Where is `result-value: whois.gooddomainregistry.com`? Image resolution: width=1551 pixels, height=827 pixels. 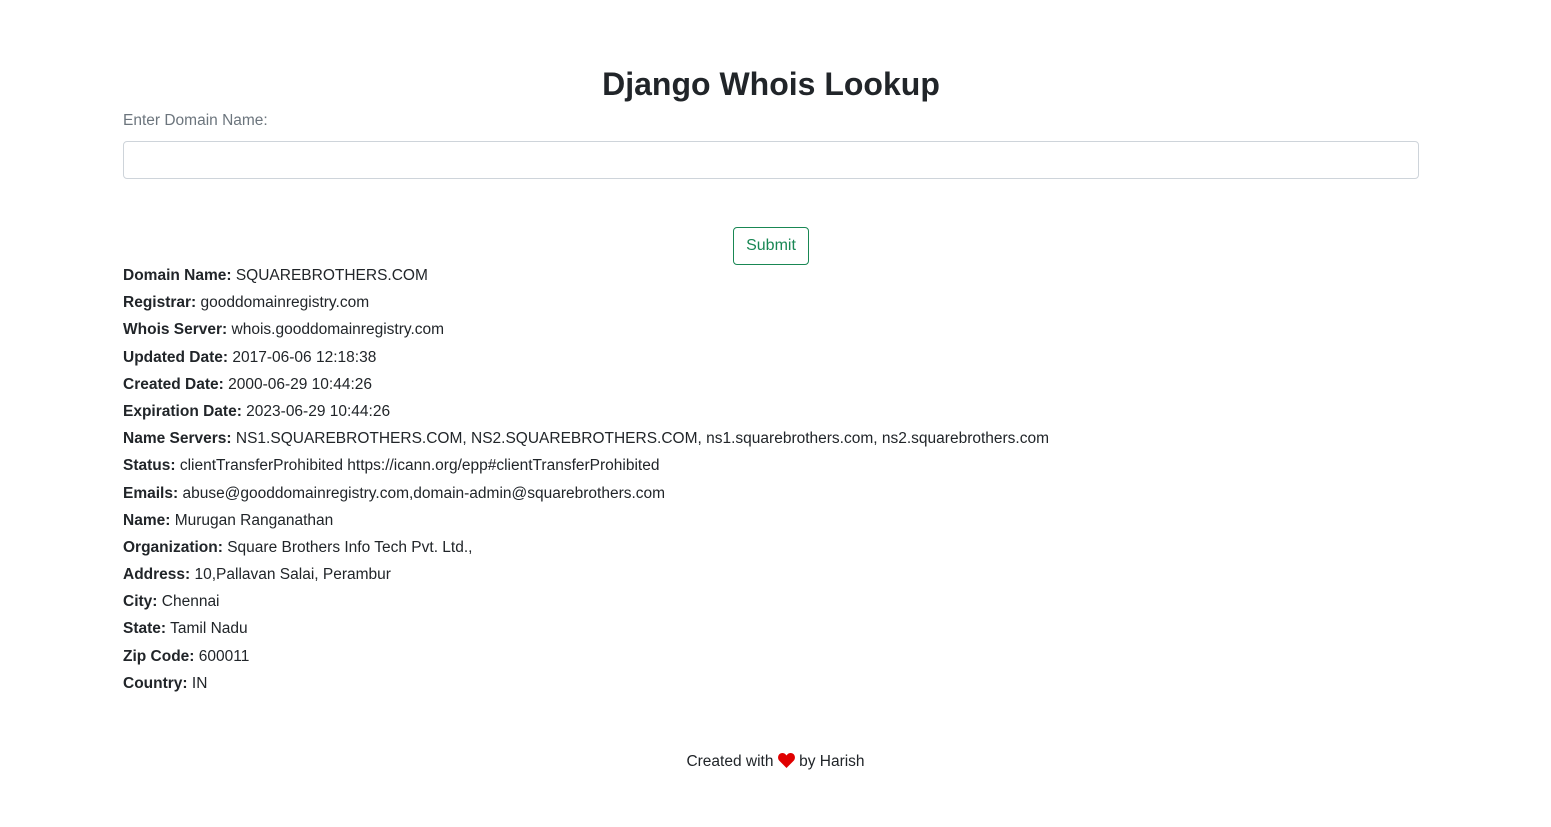 result-value: whois.gooddomainregistry.com is located at coordinates (338, 330).